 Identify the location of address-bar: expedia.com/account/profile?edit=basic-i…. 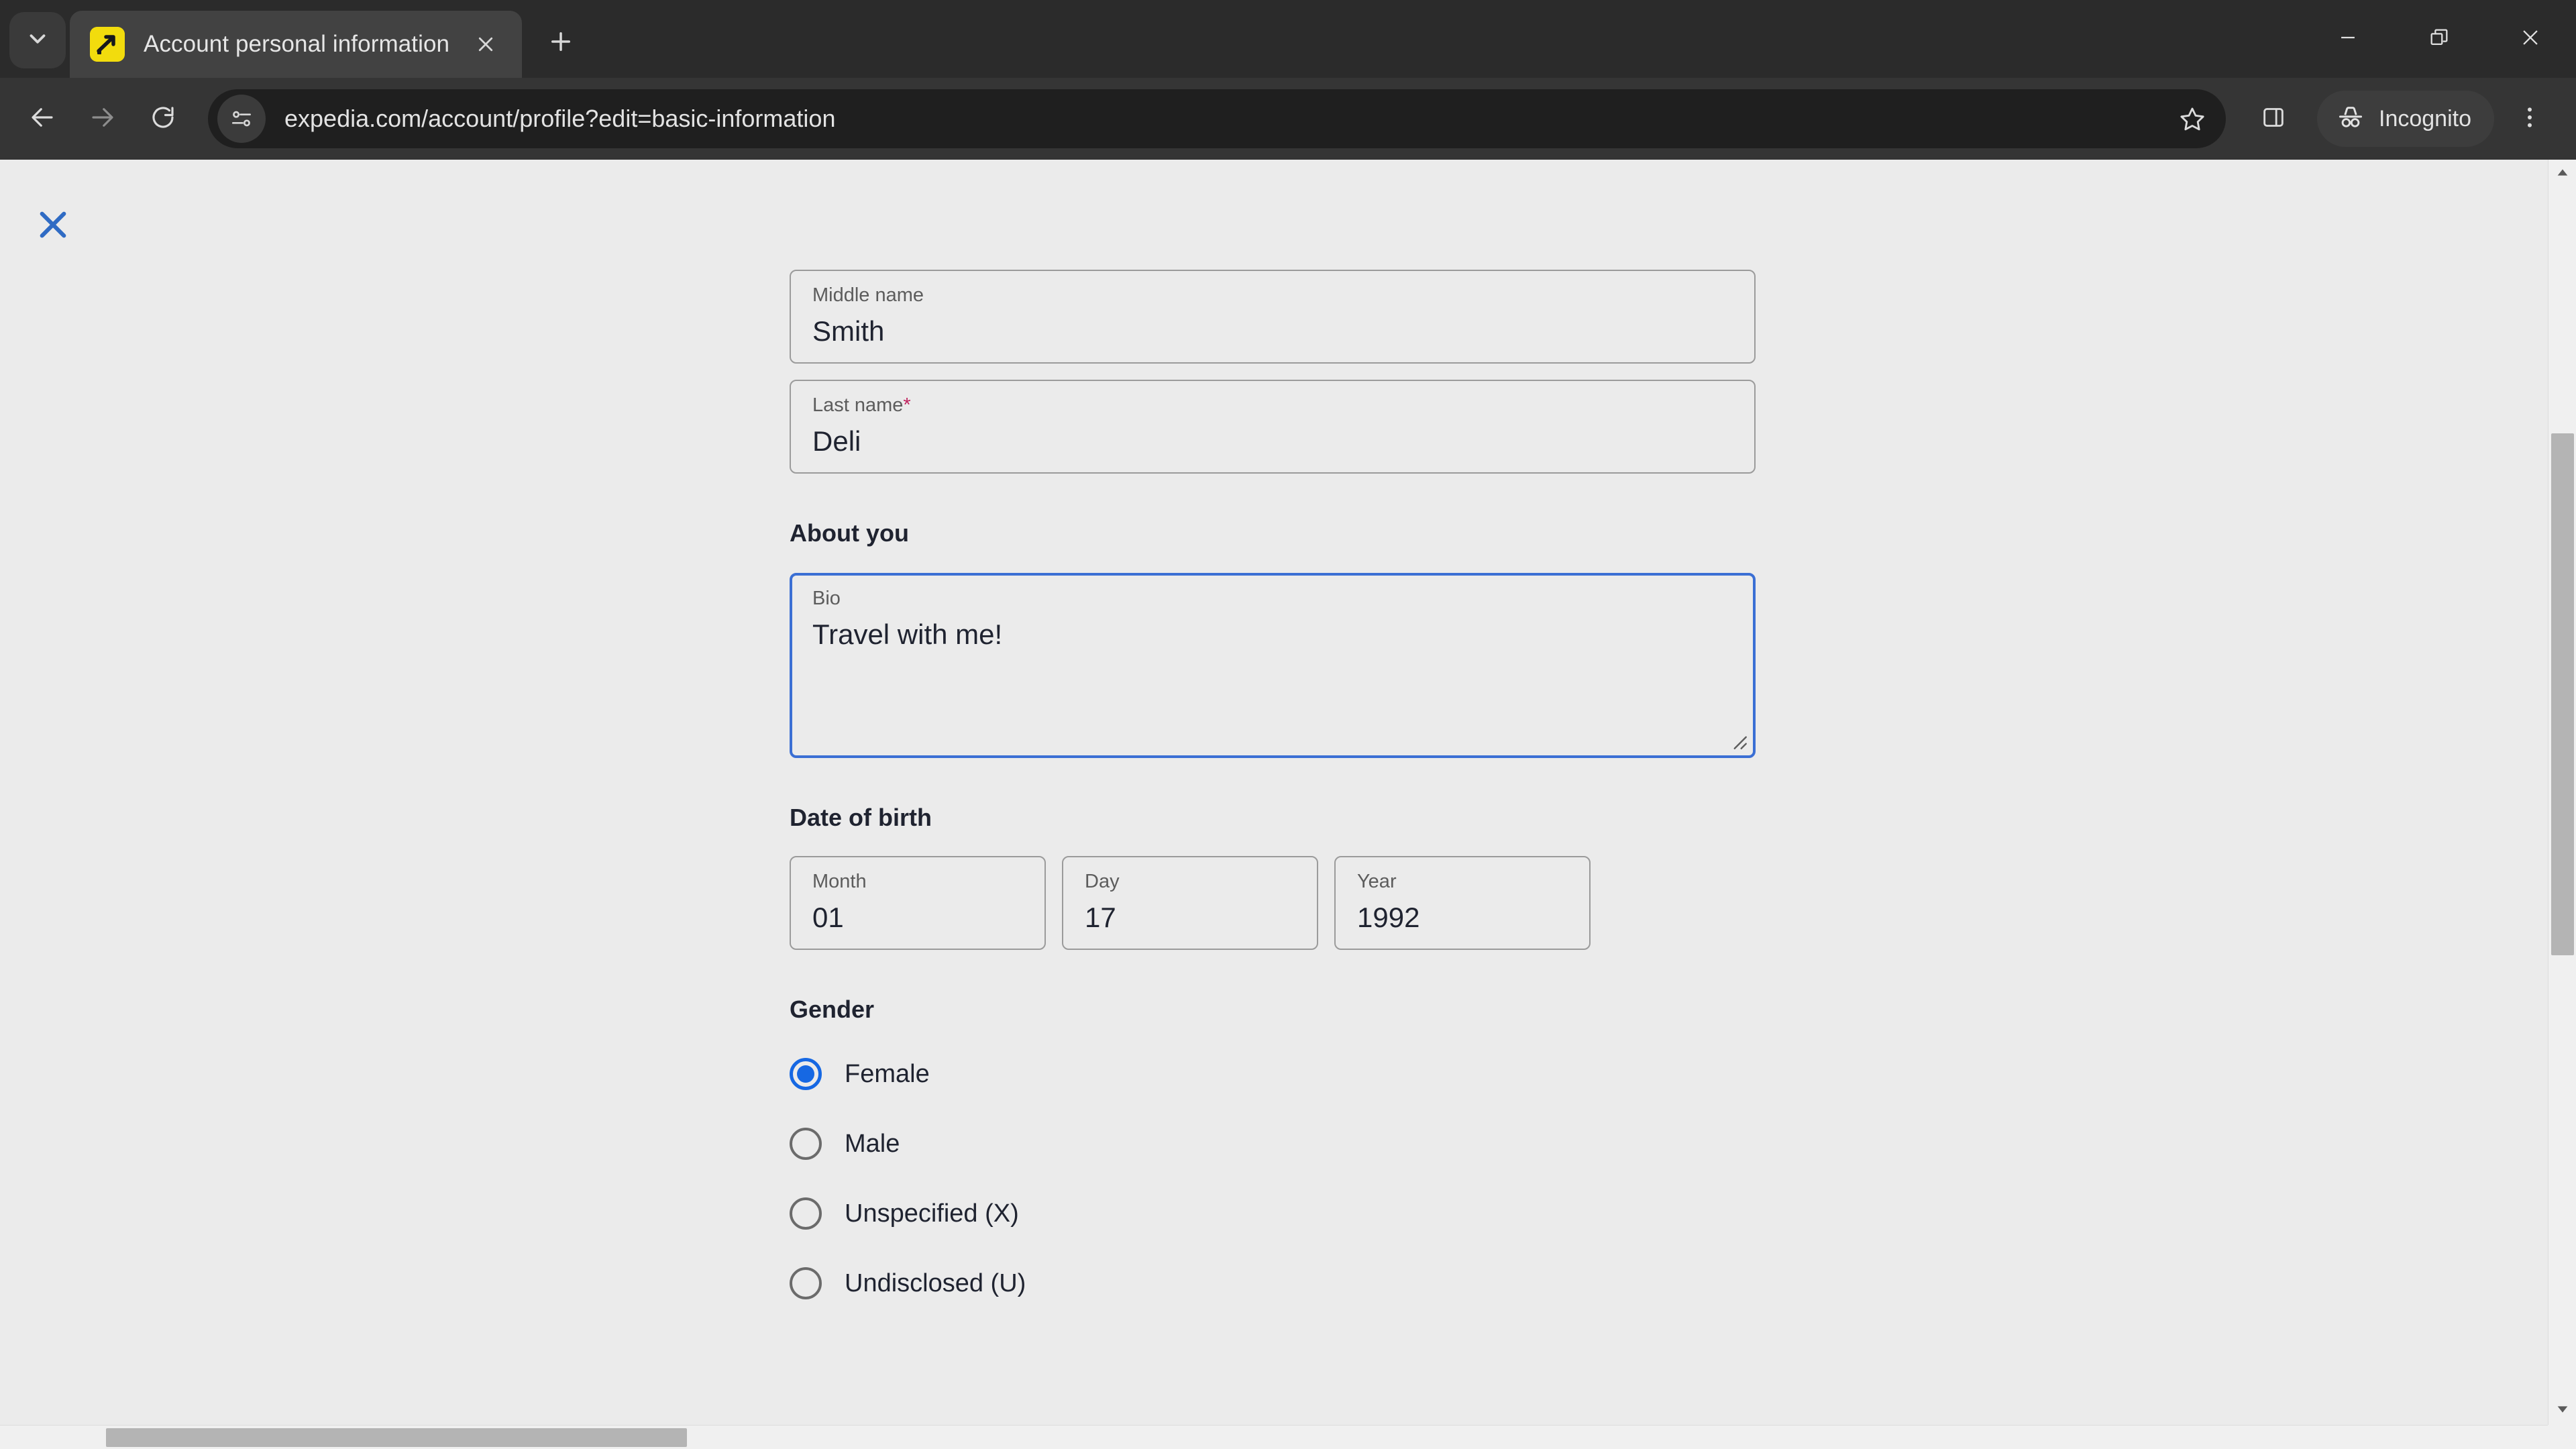
(1217, 118).